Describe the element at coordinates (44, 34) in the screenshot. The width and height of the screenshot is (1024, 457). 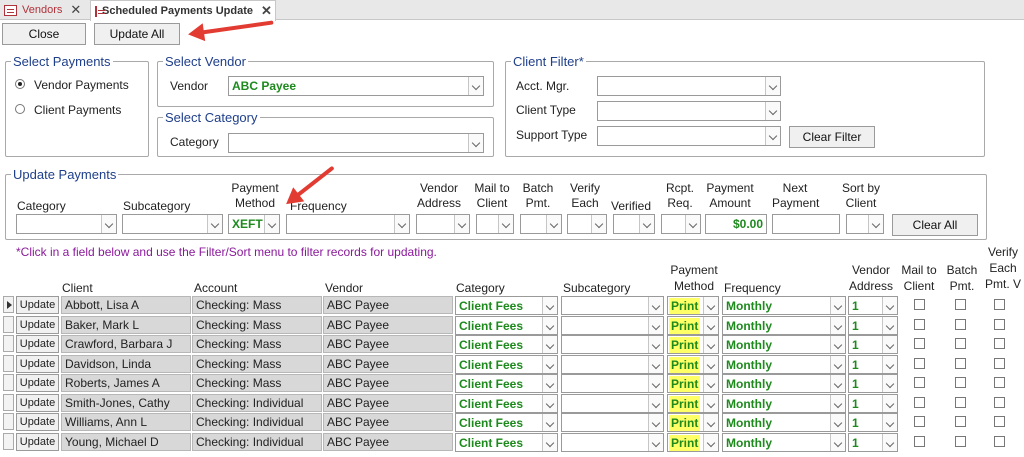
I see `close-button: Close` at that location.